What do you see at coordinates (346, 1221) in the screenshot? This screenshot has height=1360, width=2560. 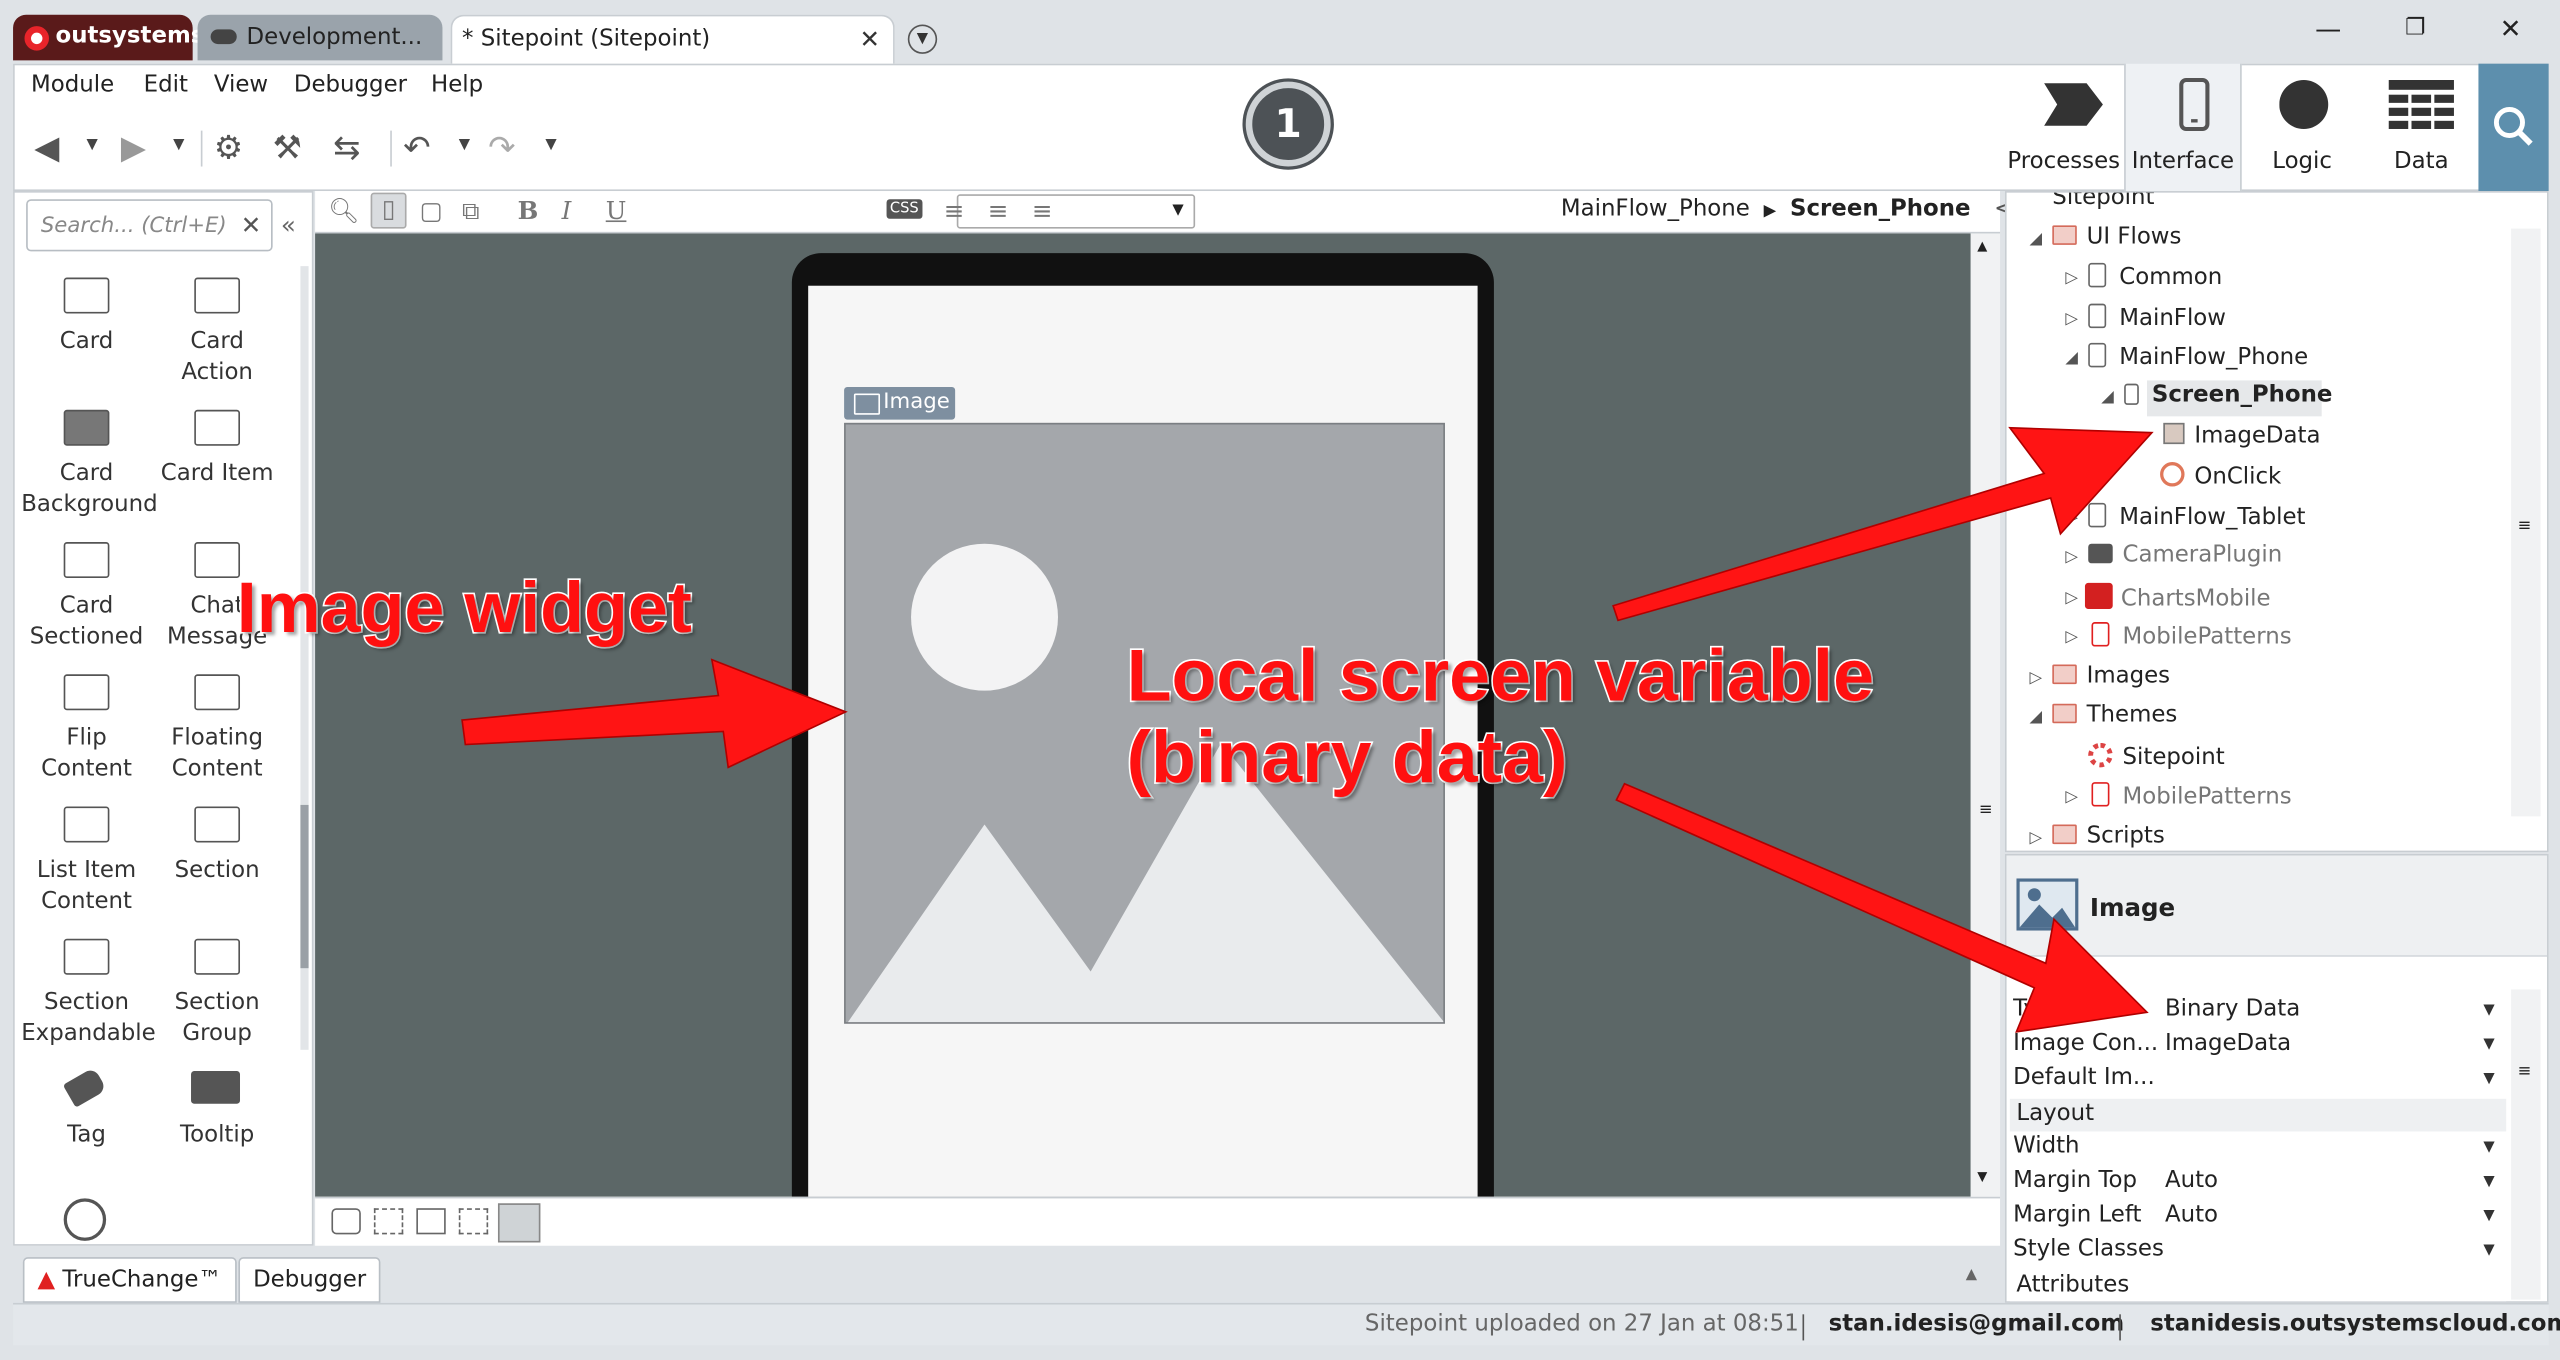 I see `widget-tree-icon` at bounding box center [346, 1221].